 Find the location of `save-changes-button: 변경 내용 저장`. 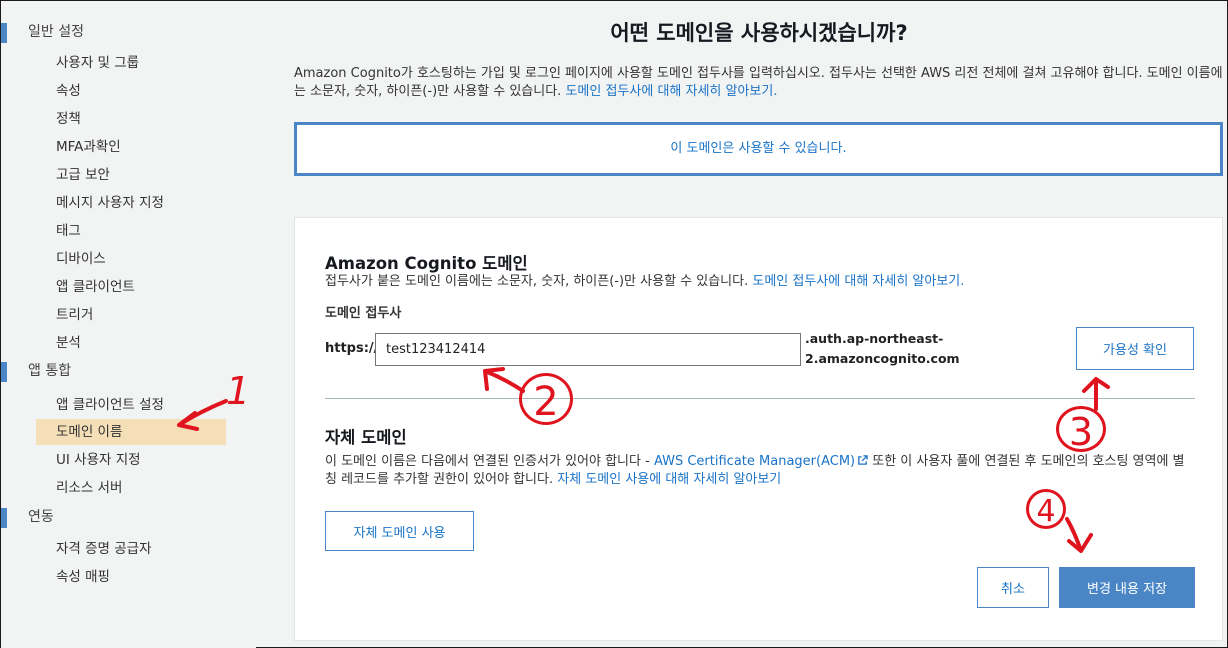

save-changes-button: 변경 내용 저장 is located at coordinates (1127, 587).